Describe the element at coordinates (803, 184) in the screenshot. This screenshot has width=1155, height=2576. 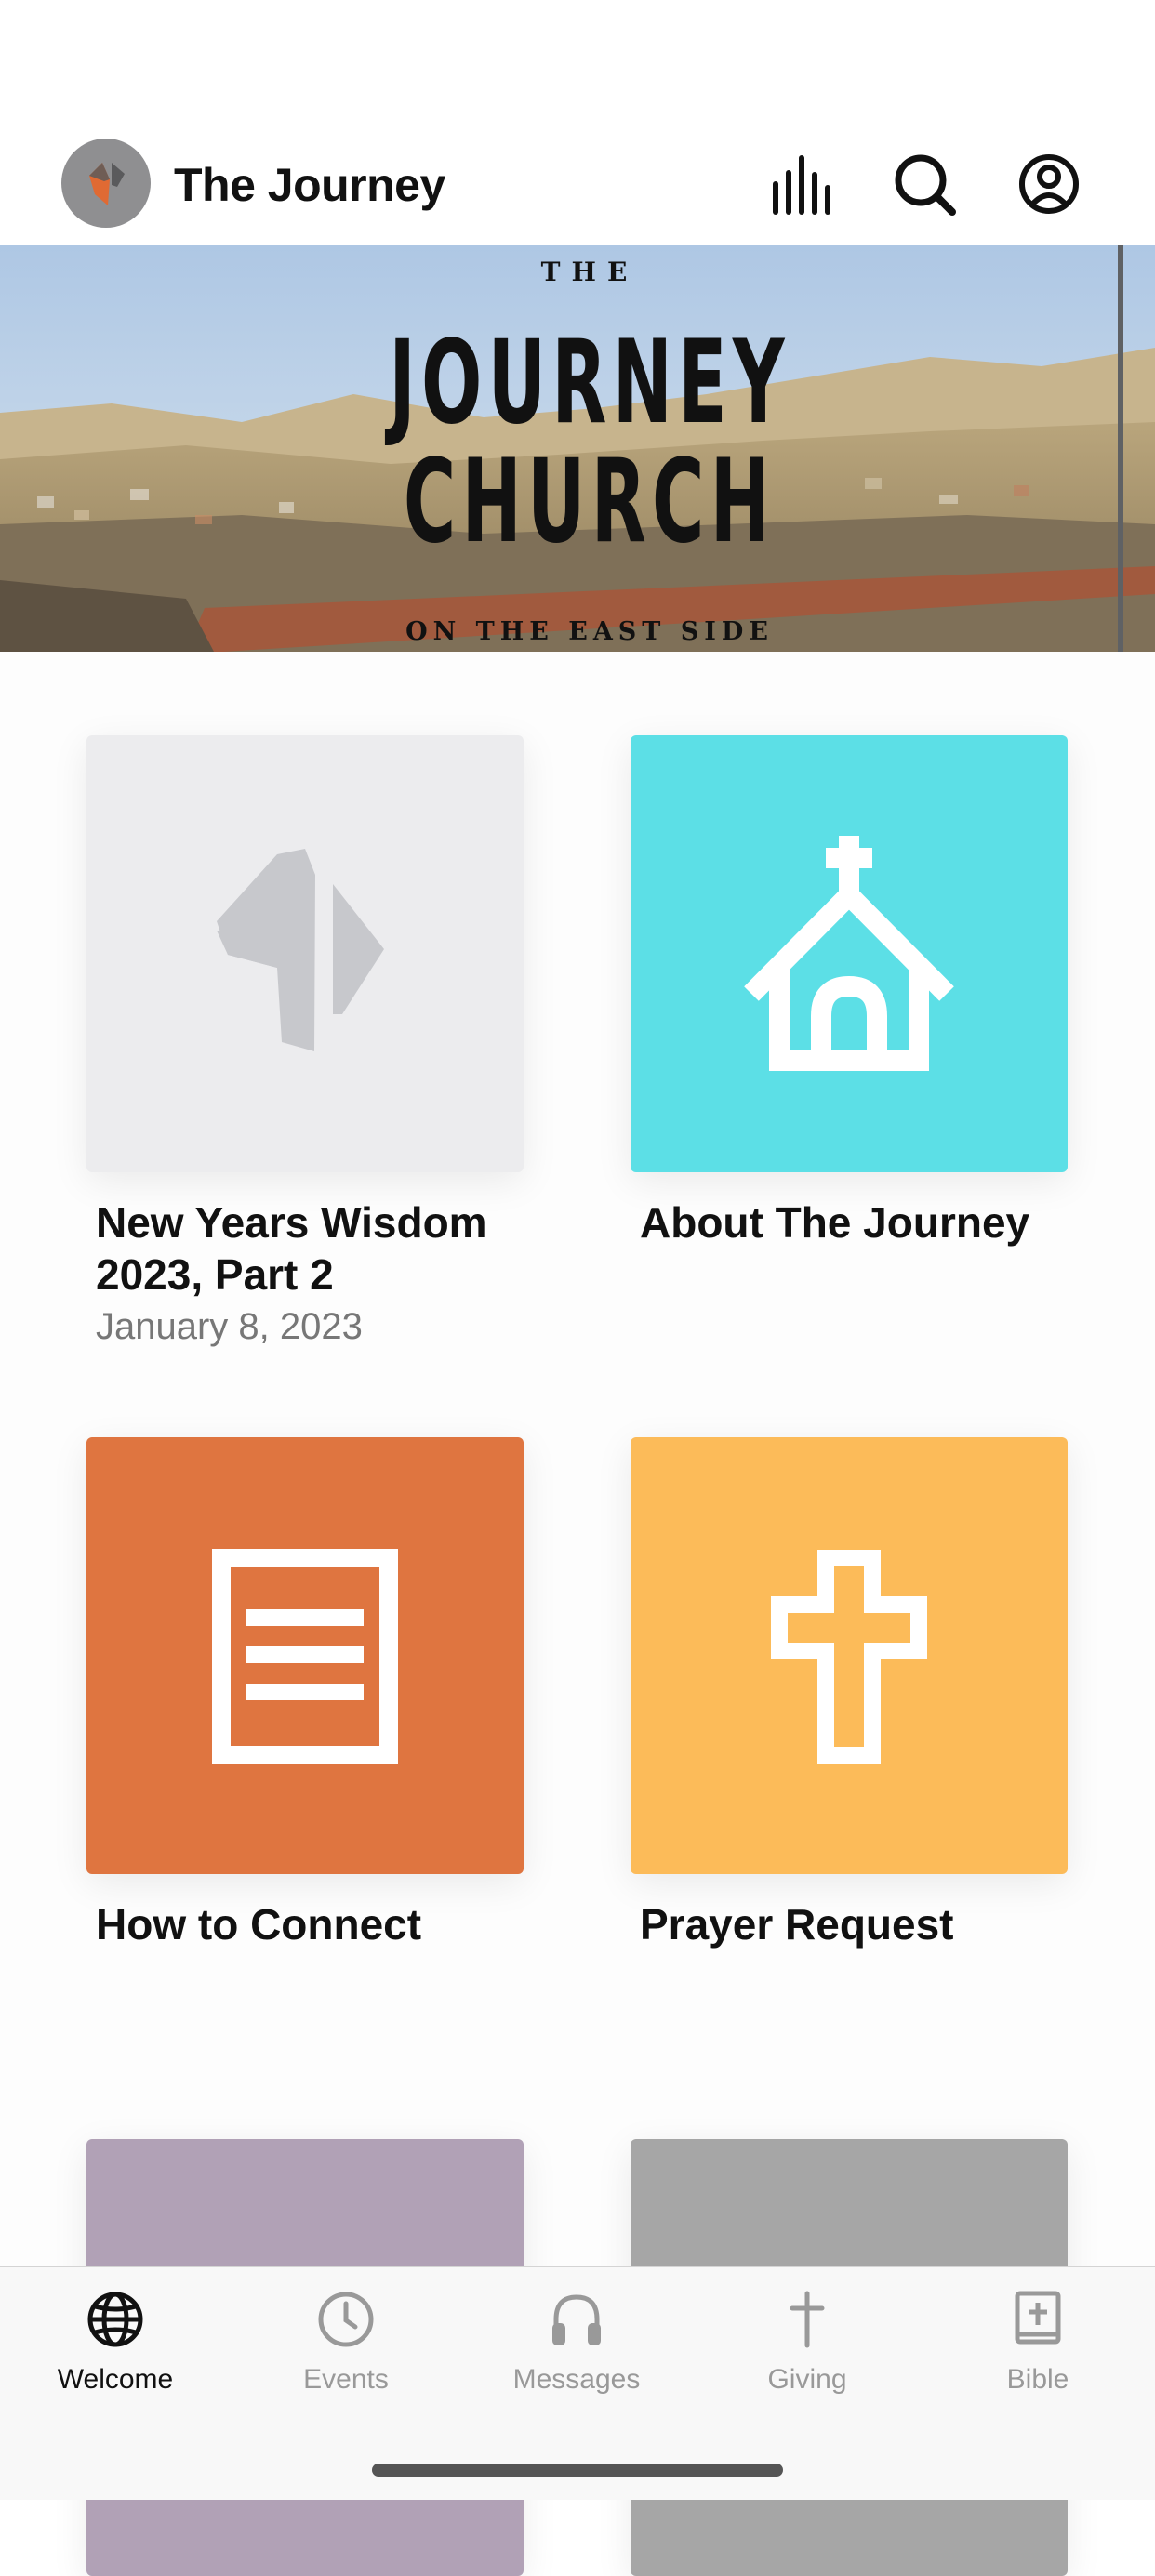
I see `audio-bars-icon` at that location.